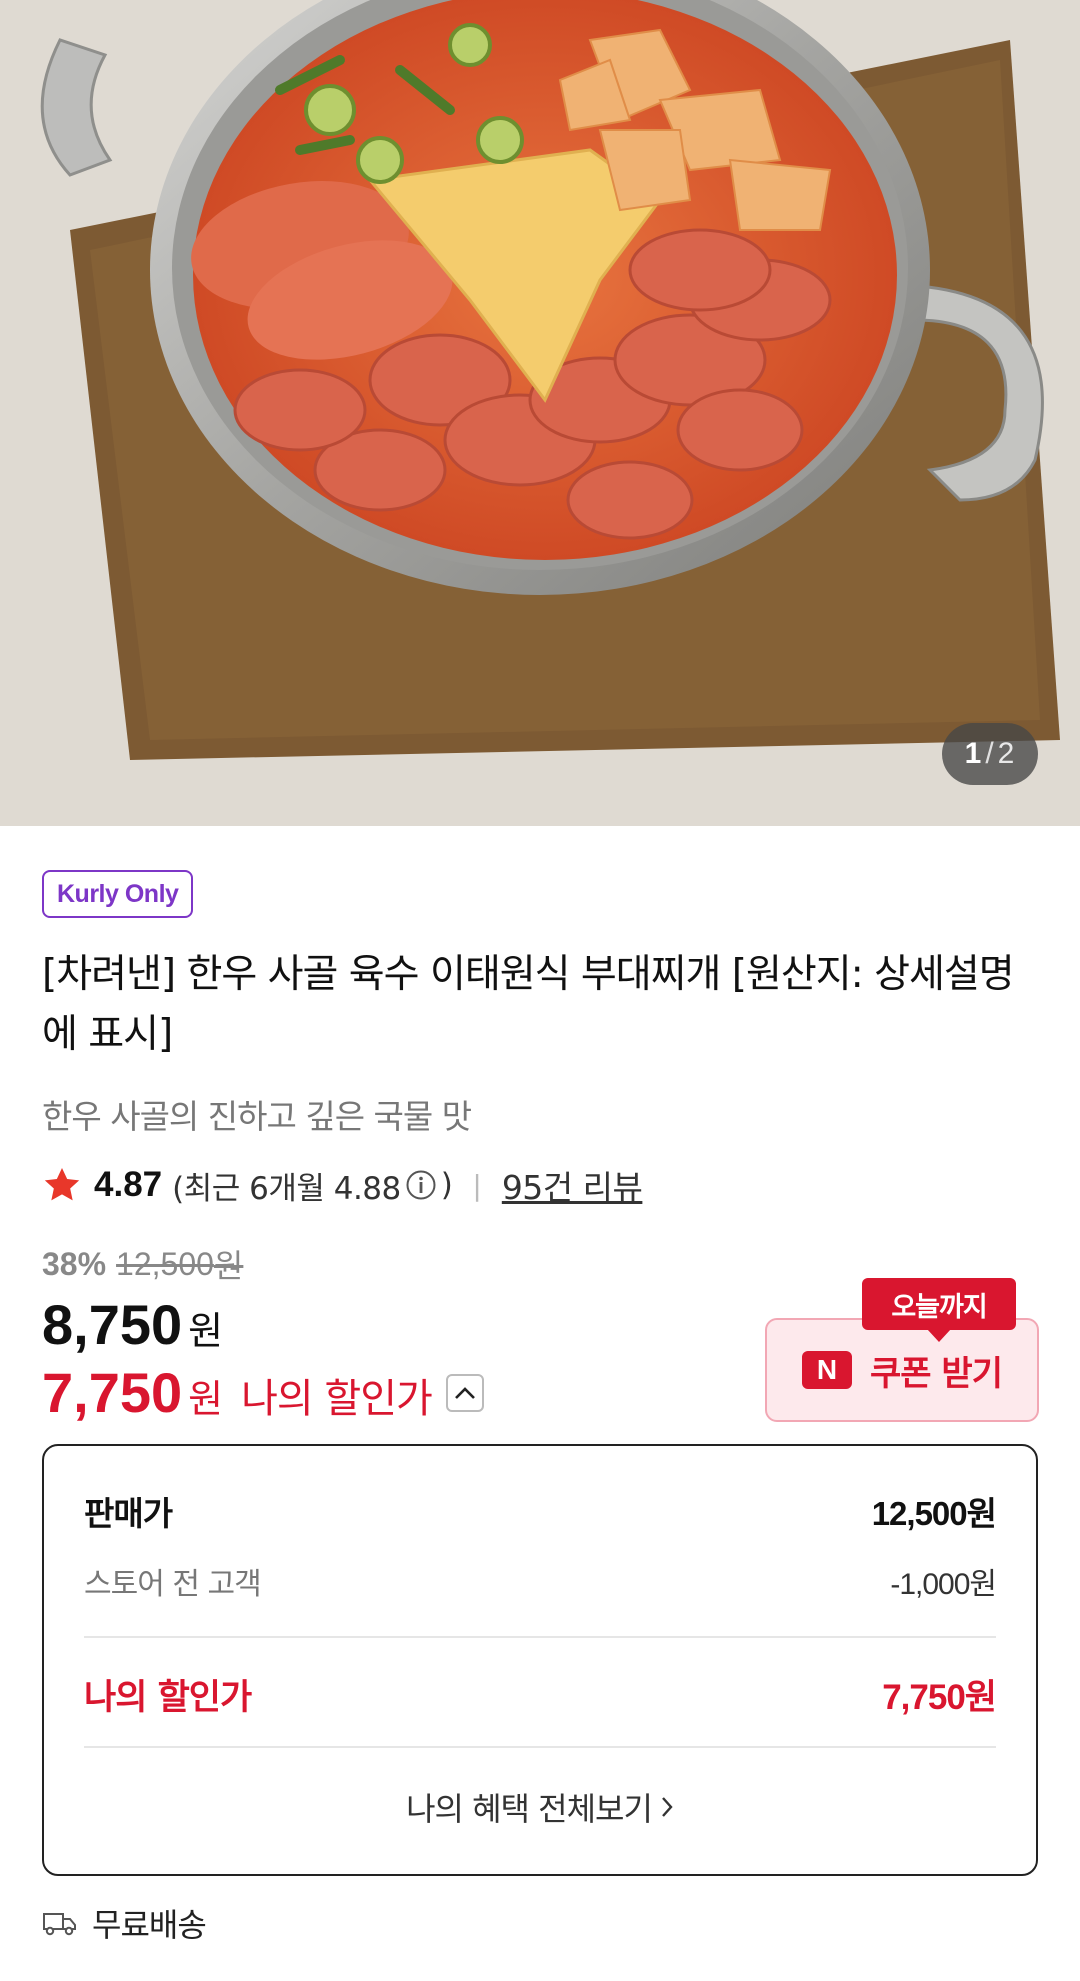 The width and height of the screenshot is (1080, 1981). Describe the element at coordinates (112, 1324) in the screenshot. I see `sale-price: 8,750` at that location.